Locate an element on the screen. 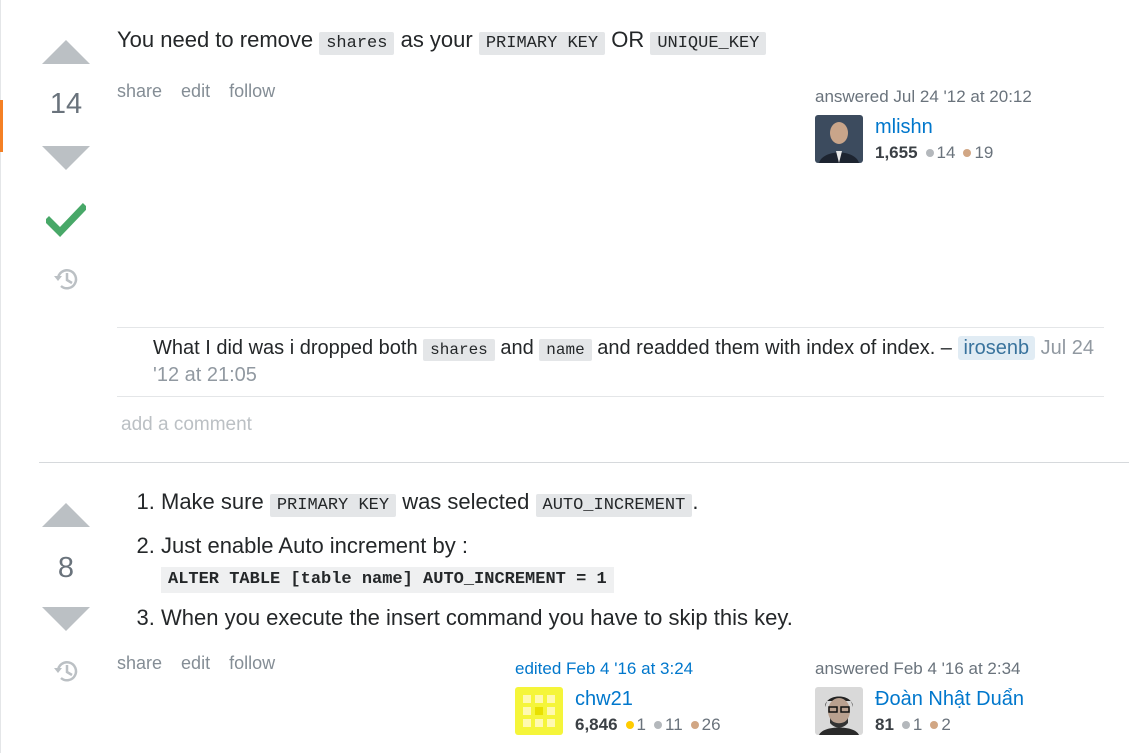 Image resolution: width=1147 pixels, height=753 pixels. answered-time: answered Feb 4 '16 at 2:34 is located at coordinates (918, 668).